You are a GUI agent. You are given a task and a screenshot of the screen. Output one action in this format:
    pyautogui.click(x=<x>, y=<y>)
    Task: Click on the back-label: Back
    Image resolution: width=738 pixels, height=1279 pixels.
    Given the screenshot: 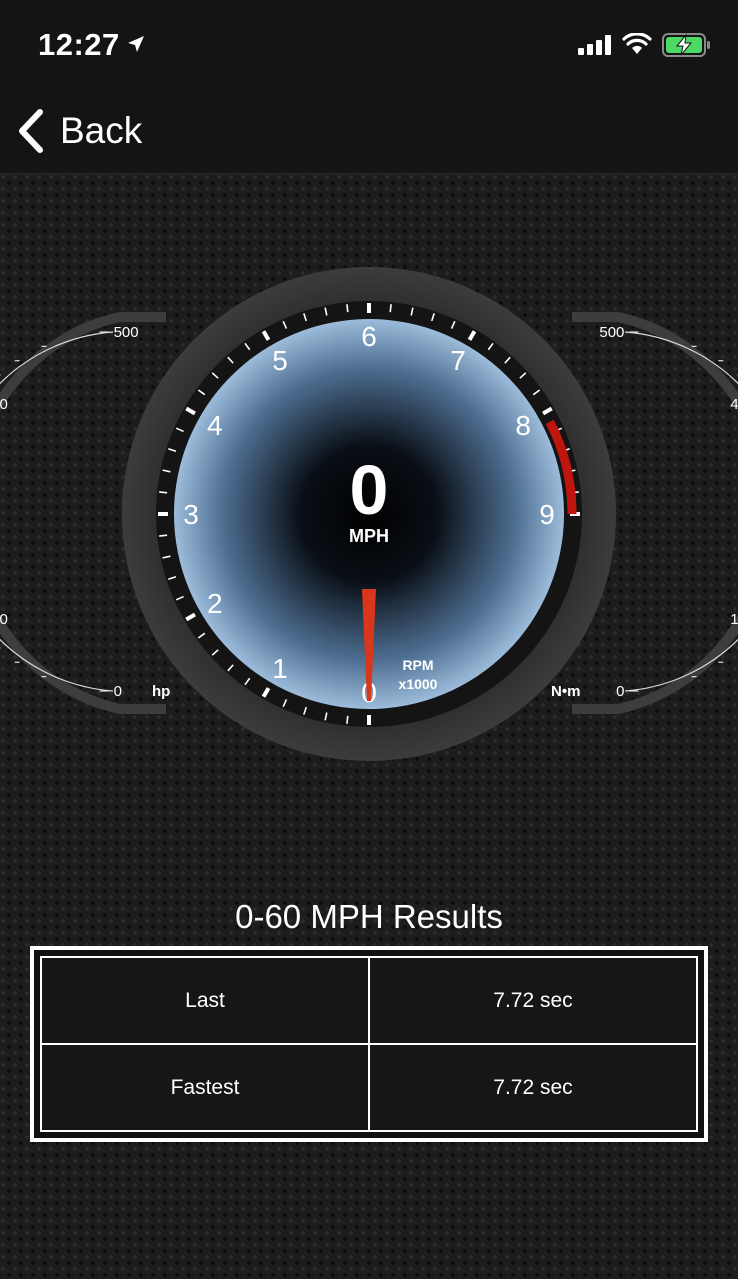 What is the action you would take?
    pyautogui.click(x=101, y=130)
    